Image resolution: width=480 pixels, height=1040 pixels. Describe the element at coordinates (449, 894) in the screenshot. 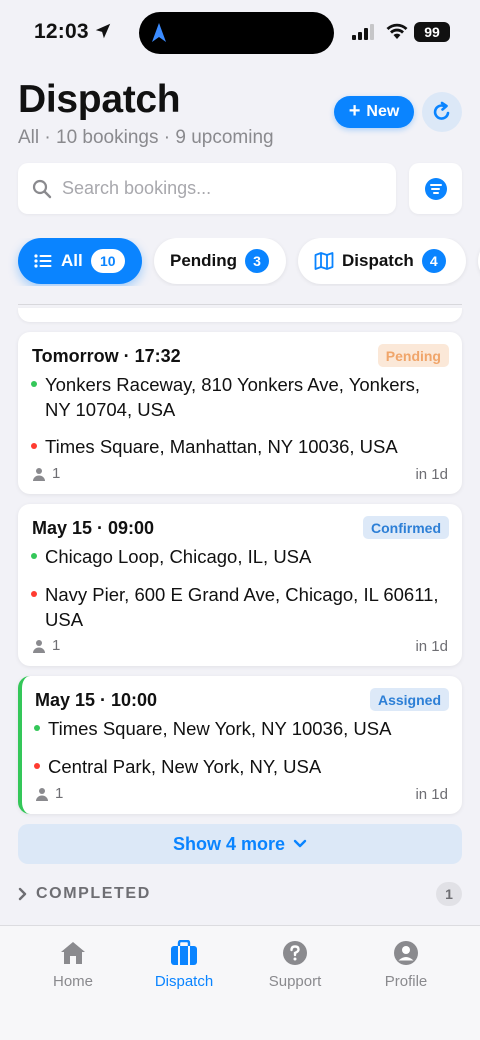

I see `completed-count: 1` at that location.